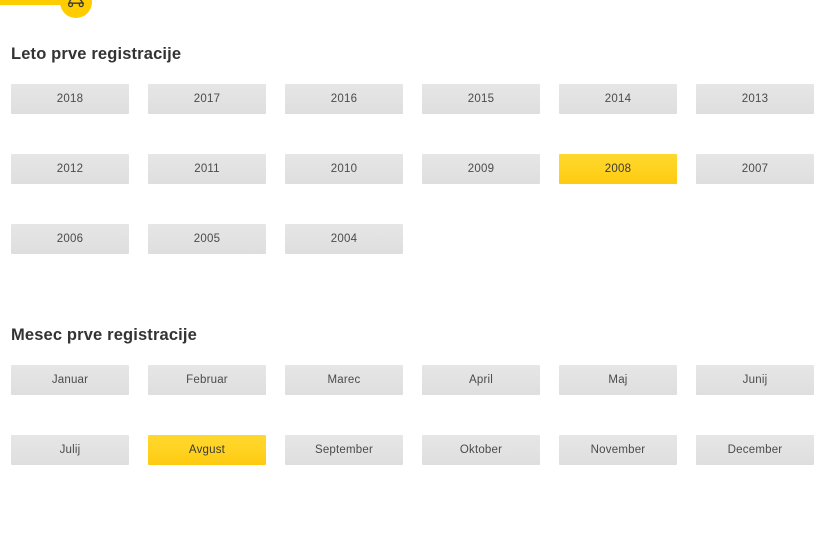 The height and width of the screenshot is (550, 825). I want to click on year-option-label: 2004, so click(344, 239).